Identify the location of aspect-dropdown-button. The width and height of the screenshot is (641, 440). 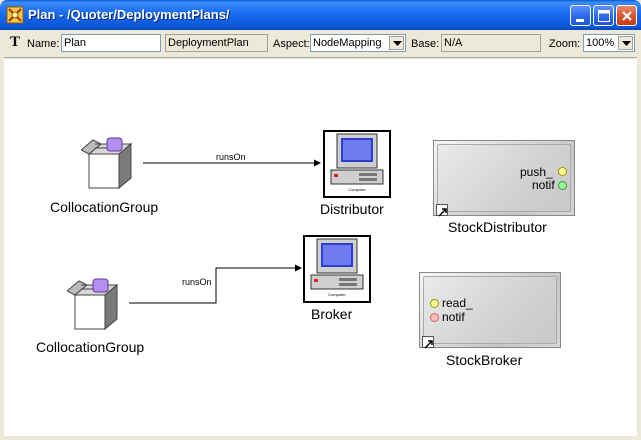
(396, 43).